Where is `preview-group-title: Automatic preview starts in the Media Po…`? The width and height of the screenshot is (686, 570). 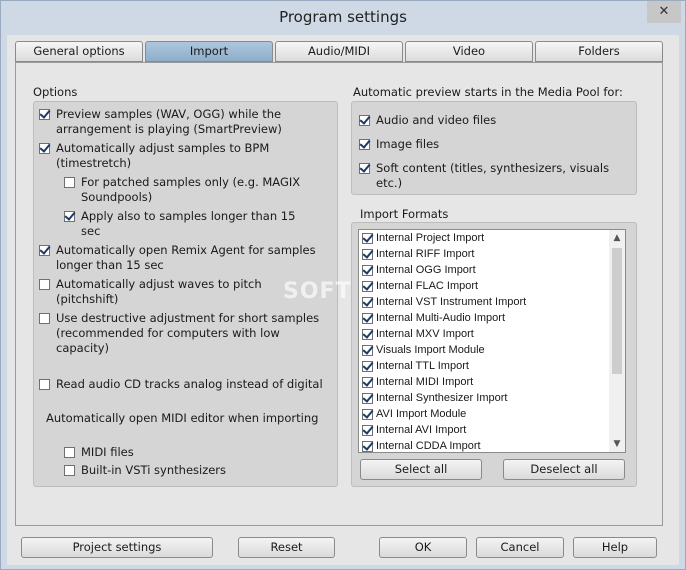 preview-group-title: Automatic preview starts in the Media Po… is located at coordinates (488, 92).